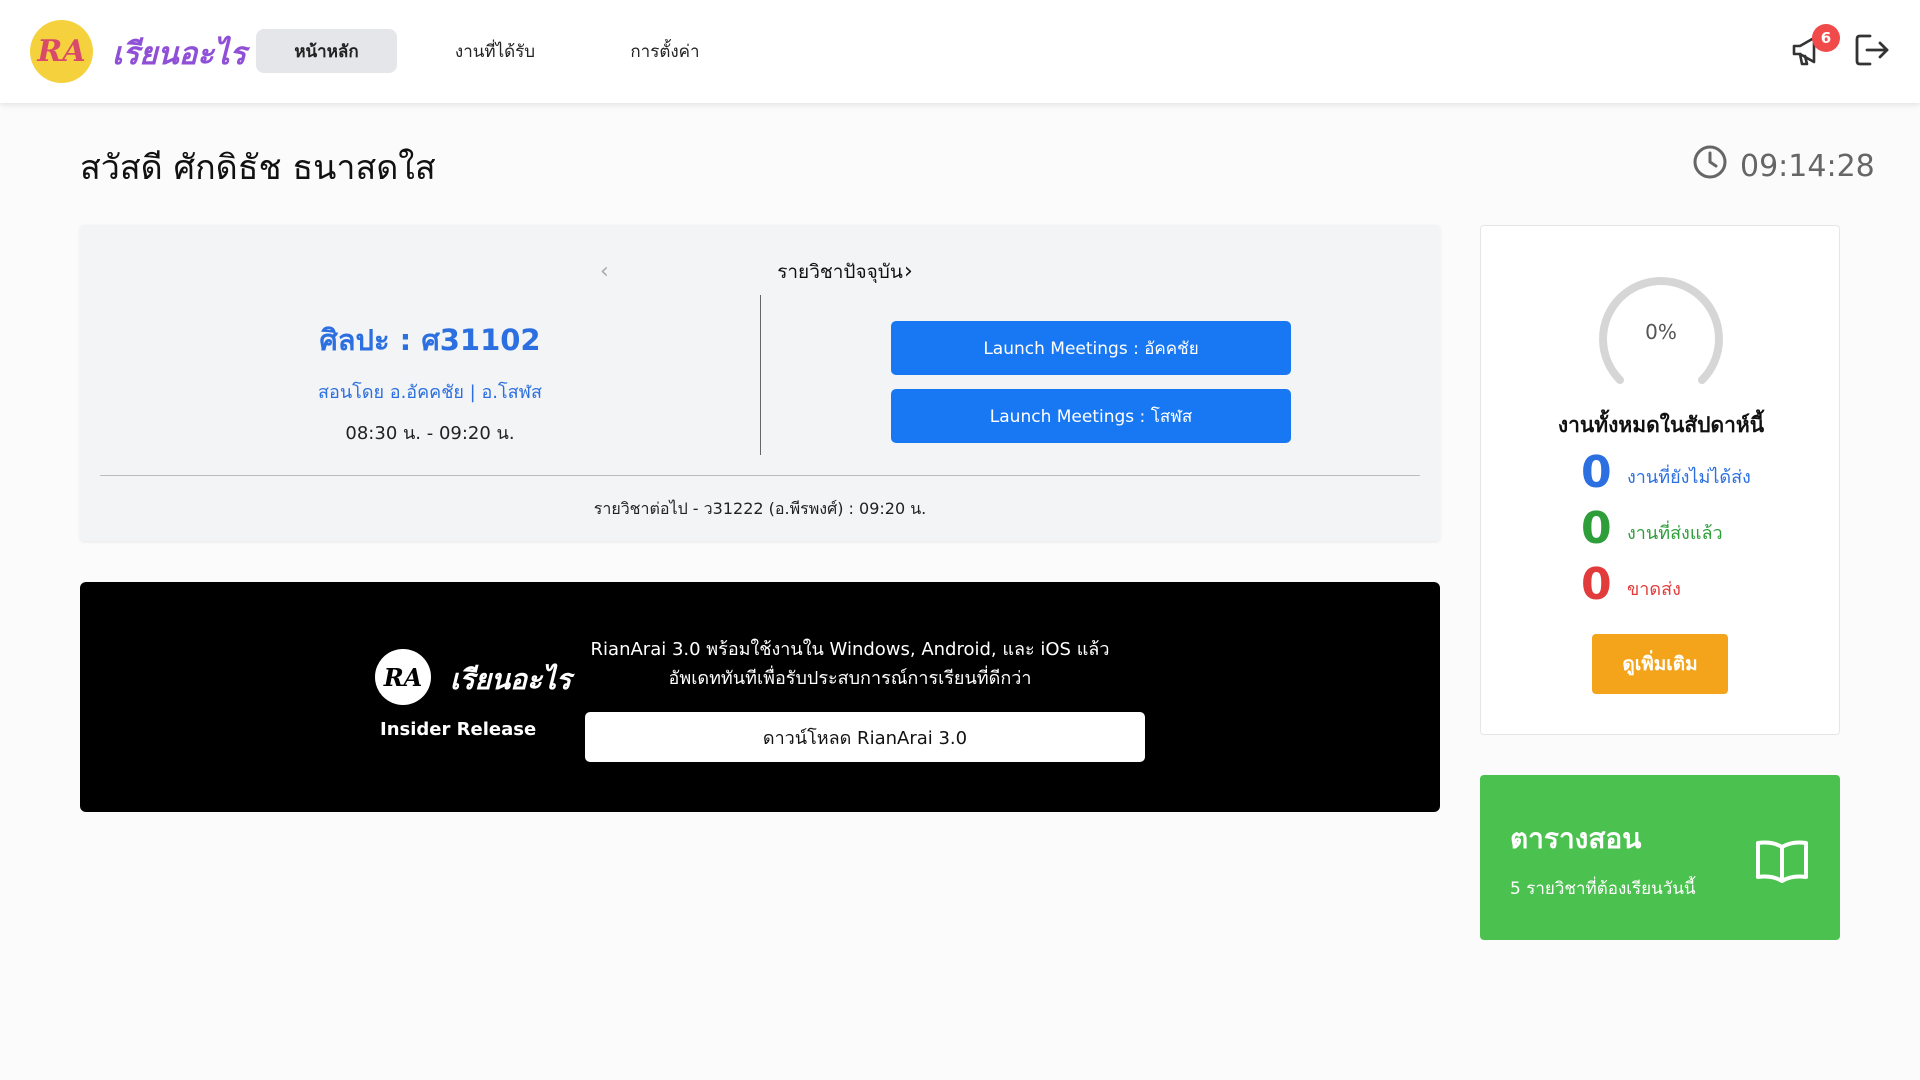  Describe the element at coordinates (495, 51) in the screenshot. I see `tab-assignments: งานที่ได้รับ` at that location.